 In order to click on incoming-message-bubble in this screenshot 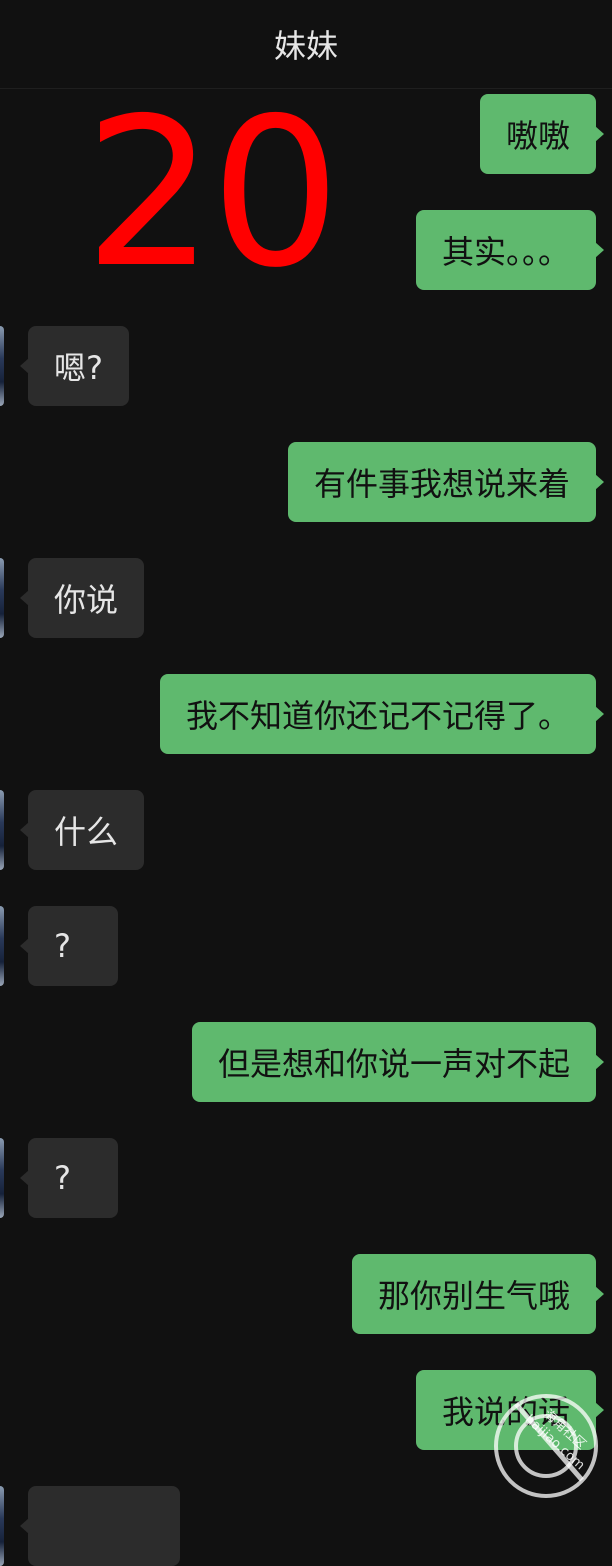, I will do `click(100, 1526)`.